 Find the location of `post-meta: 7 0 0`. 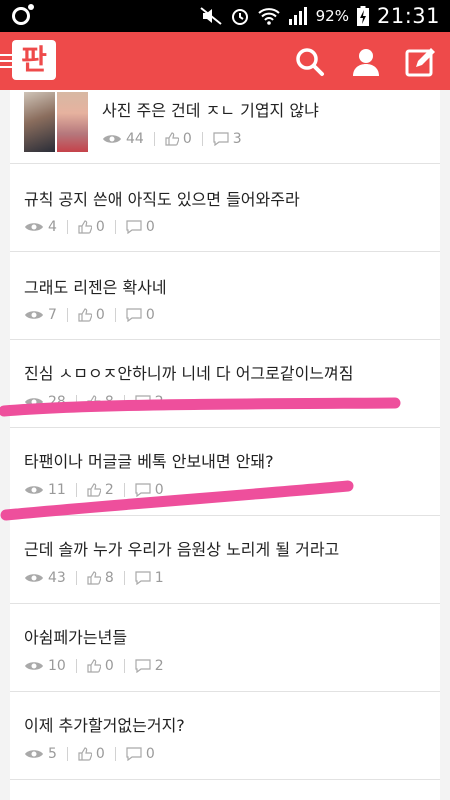

post-meta: 7 0 0 is located at coordinates (89, 315).